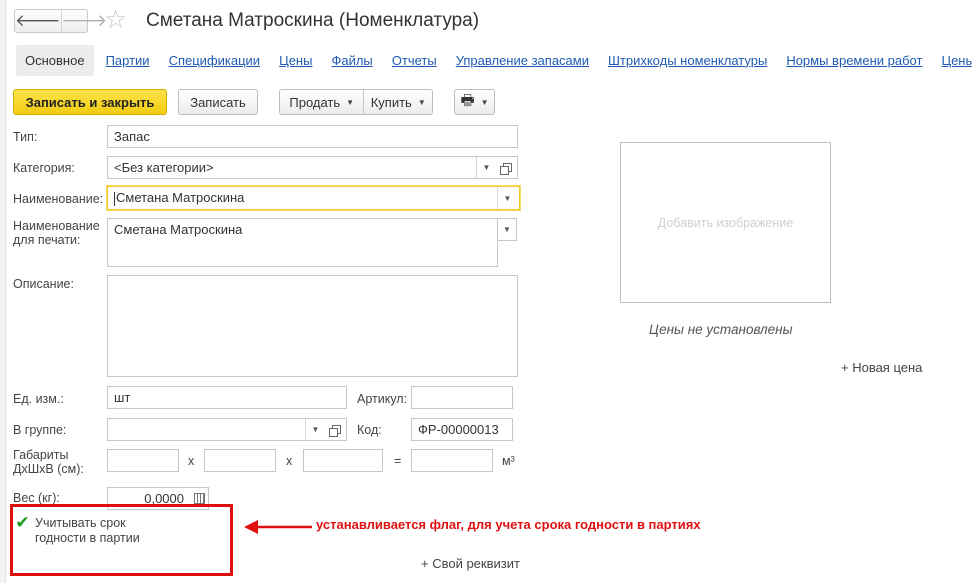 Image resolution: width=972 pixels, height=583 pixels. What do you see at coordinates (48, 462) in the screenshot?
I see `dimensions-label: Габариты ДхШхВ (см):` at bounding box center [48, 462].